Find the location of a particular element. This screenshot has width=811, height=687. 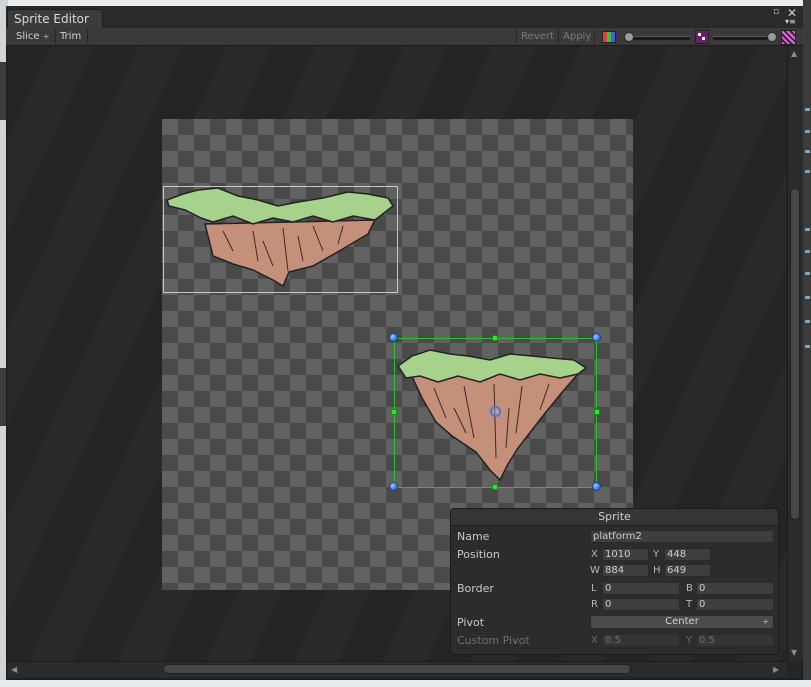

revert-button: Revert is located at coordinates (537, 36).